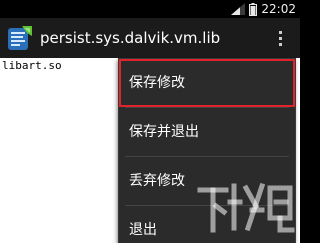 The height and width of the screenshot is (243, 320). I want to click on editor-content: libart.so, so click(32, 66).